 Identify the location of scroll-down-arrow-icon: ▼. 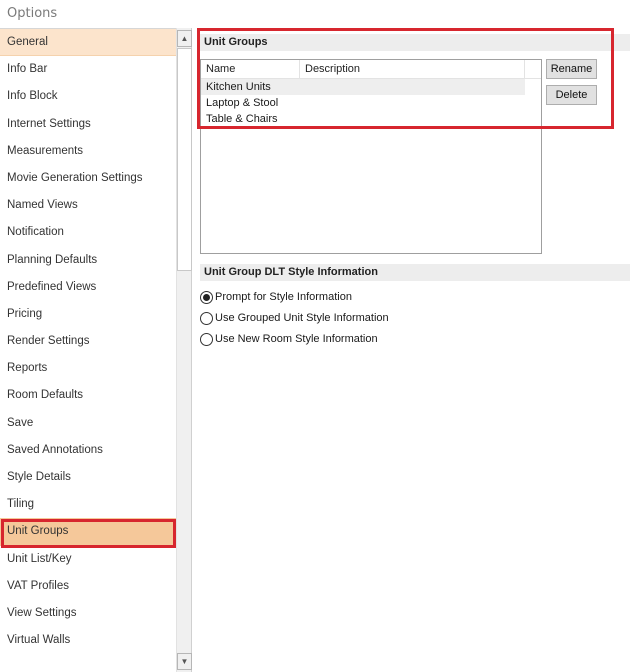
(184, 661).